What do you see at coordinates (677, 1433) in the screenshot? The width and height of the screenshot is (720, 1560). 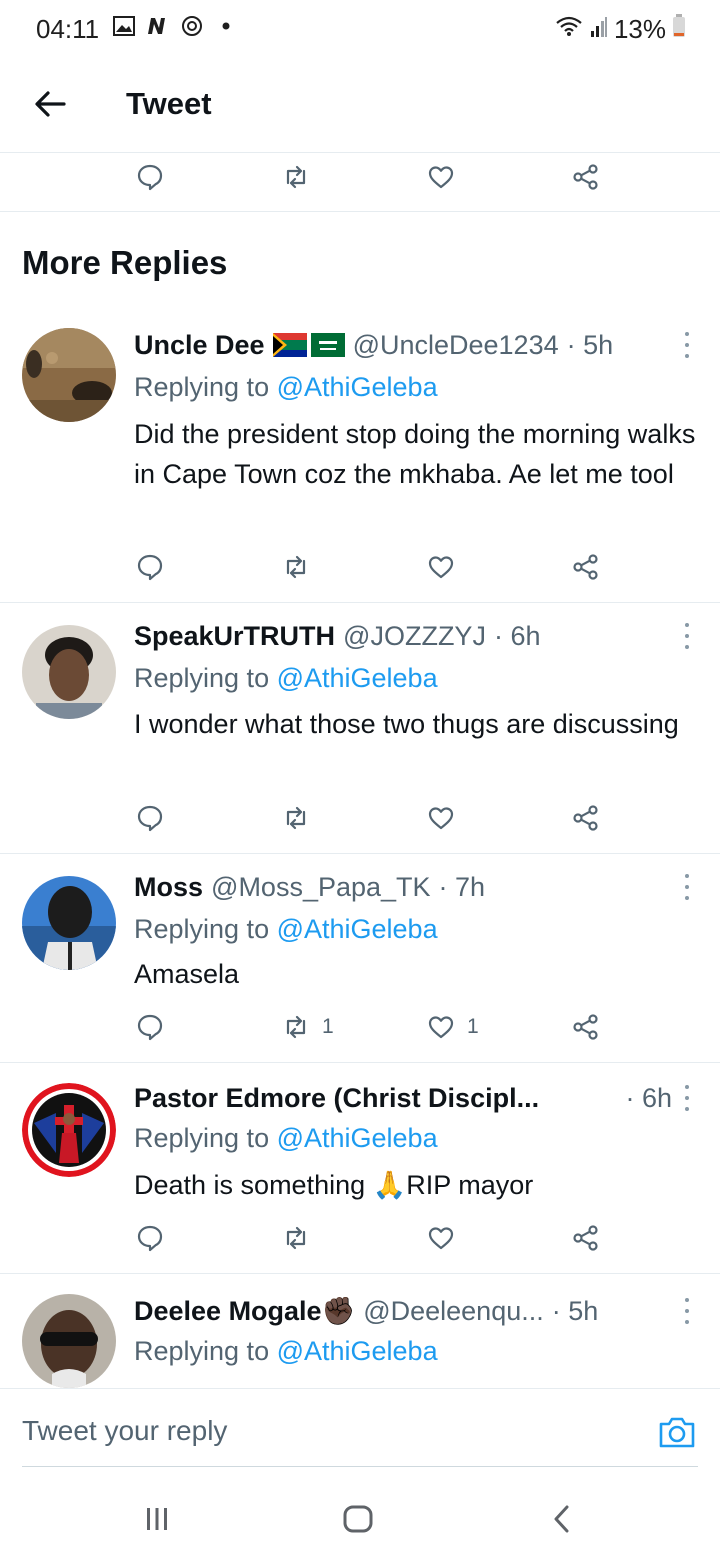 I see `camera-icon` at bounding box center [677, 1433].